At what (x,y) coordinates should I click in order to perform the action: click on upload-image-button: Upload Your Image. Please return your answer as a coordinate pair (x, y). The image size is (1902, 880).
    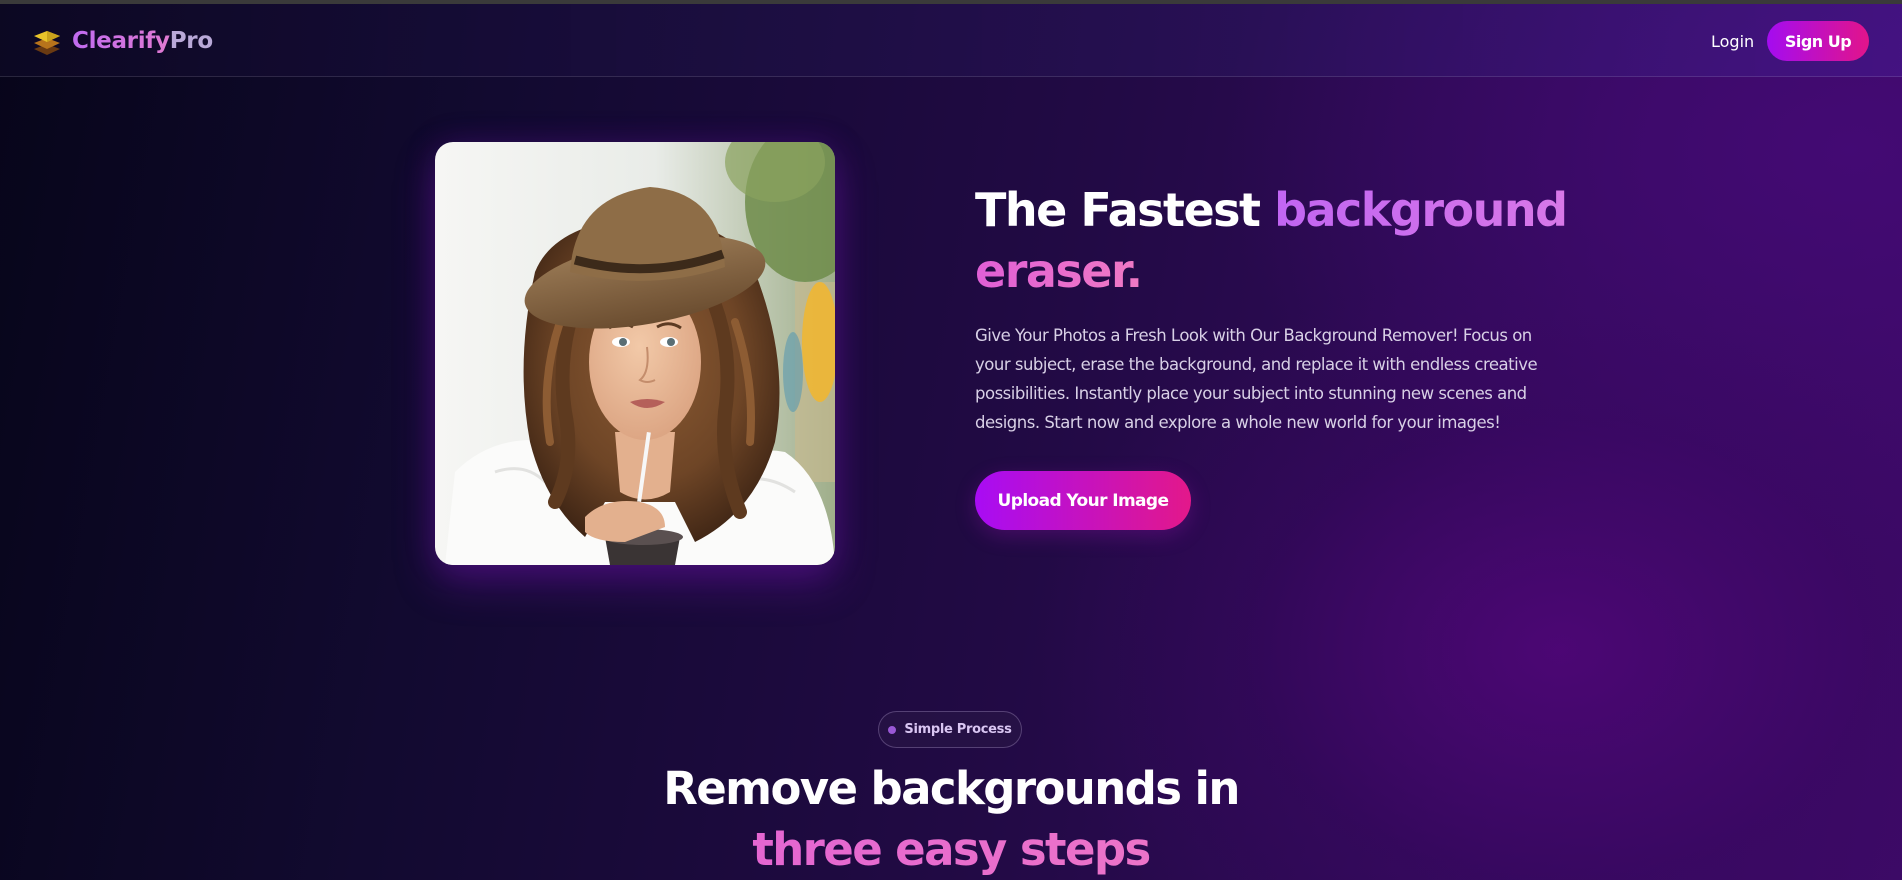
    Looking at the image, I should click on (1083, 500).